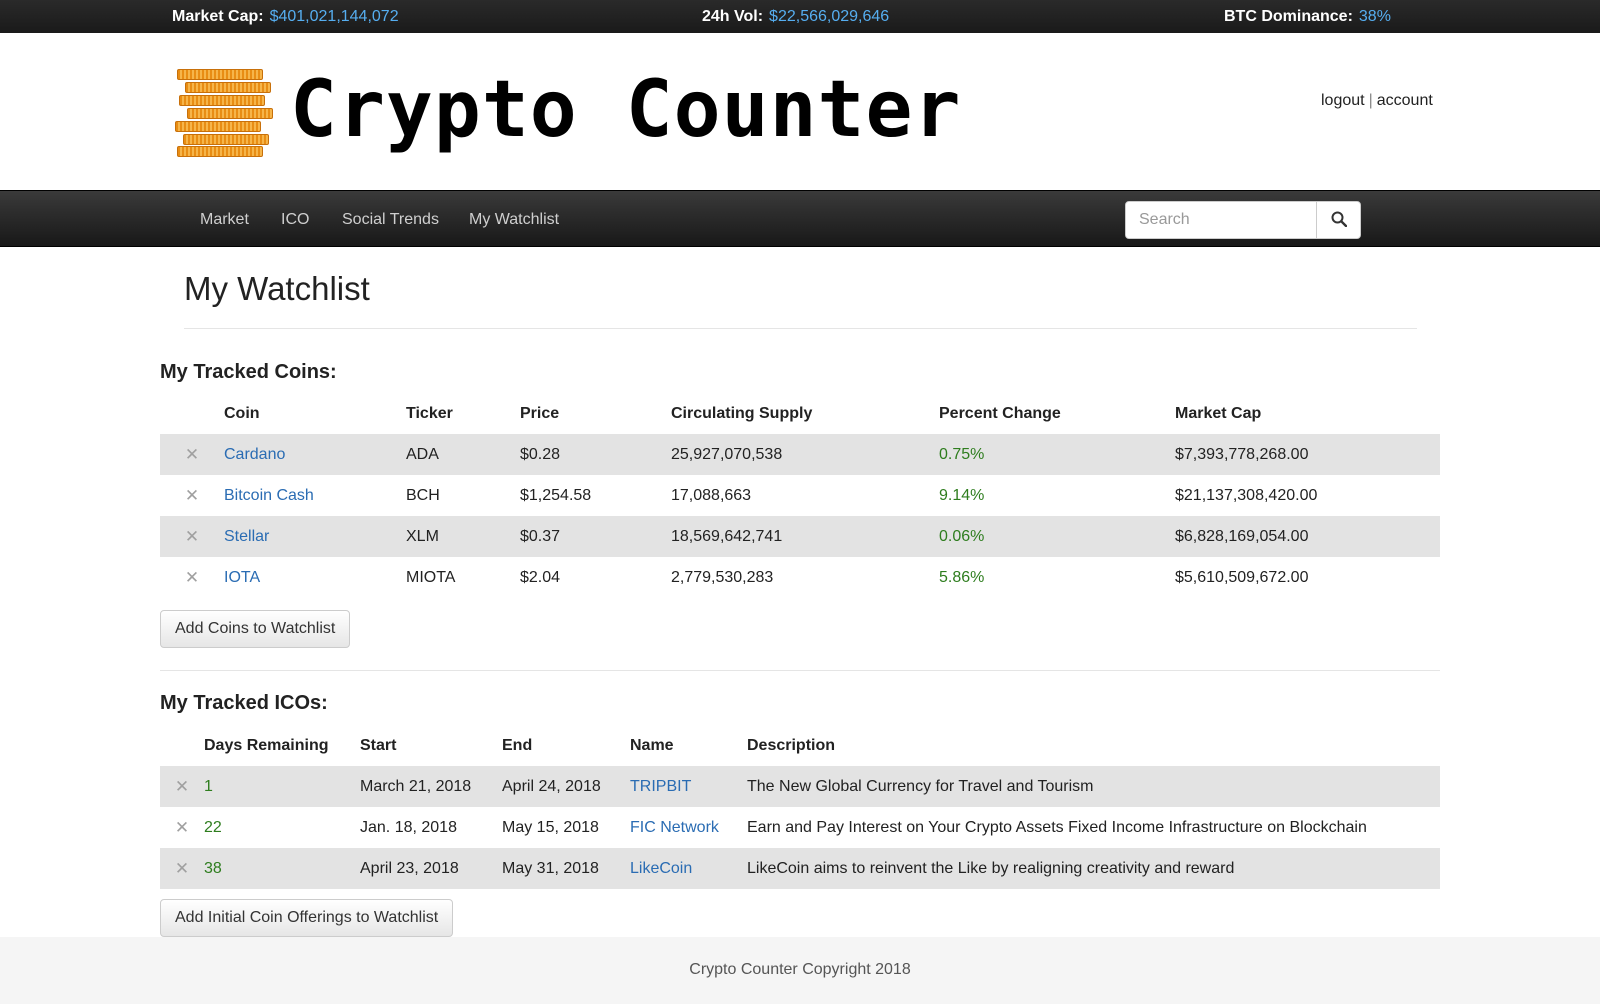 The width and height of the screenshot is (1600, 1004). What do you see at coordinates (254, 454) in the screenshot?
I see `coin-link: Cardano` at bounding box center [254, 454].